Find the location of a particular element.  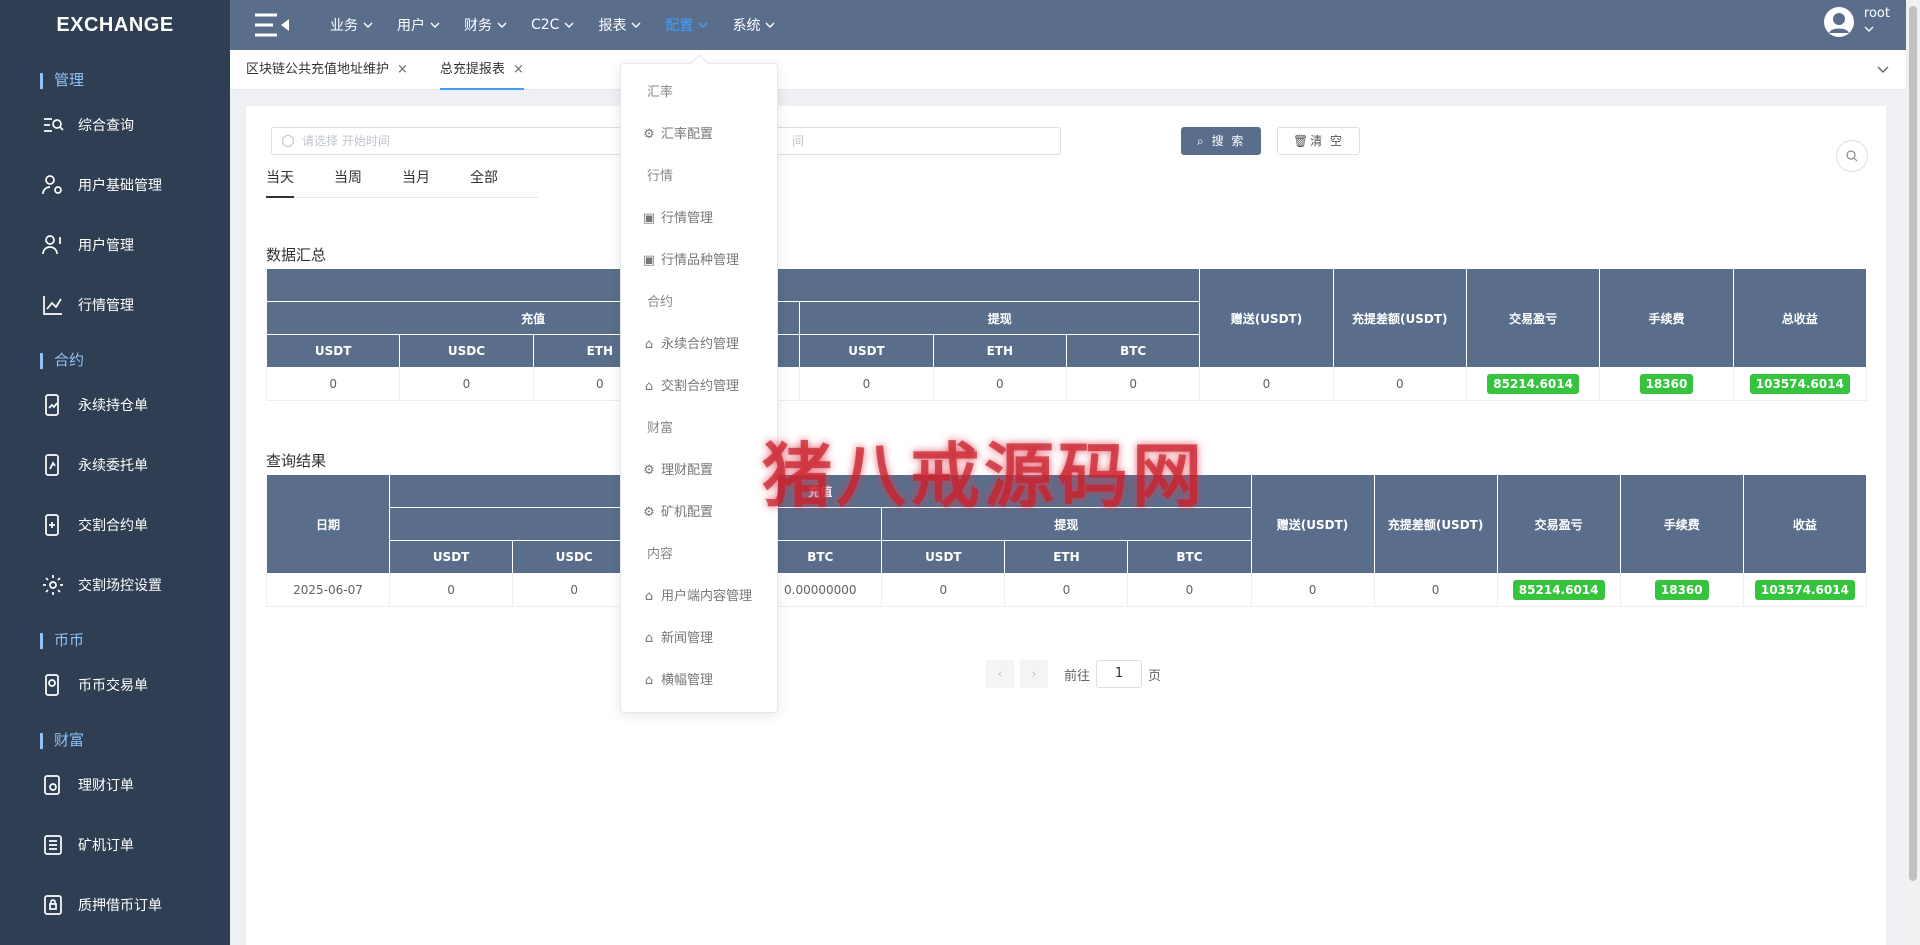

dropdown-group-contract: 合约 is located at coordinates (660, 302).